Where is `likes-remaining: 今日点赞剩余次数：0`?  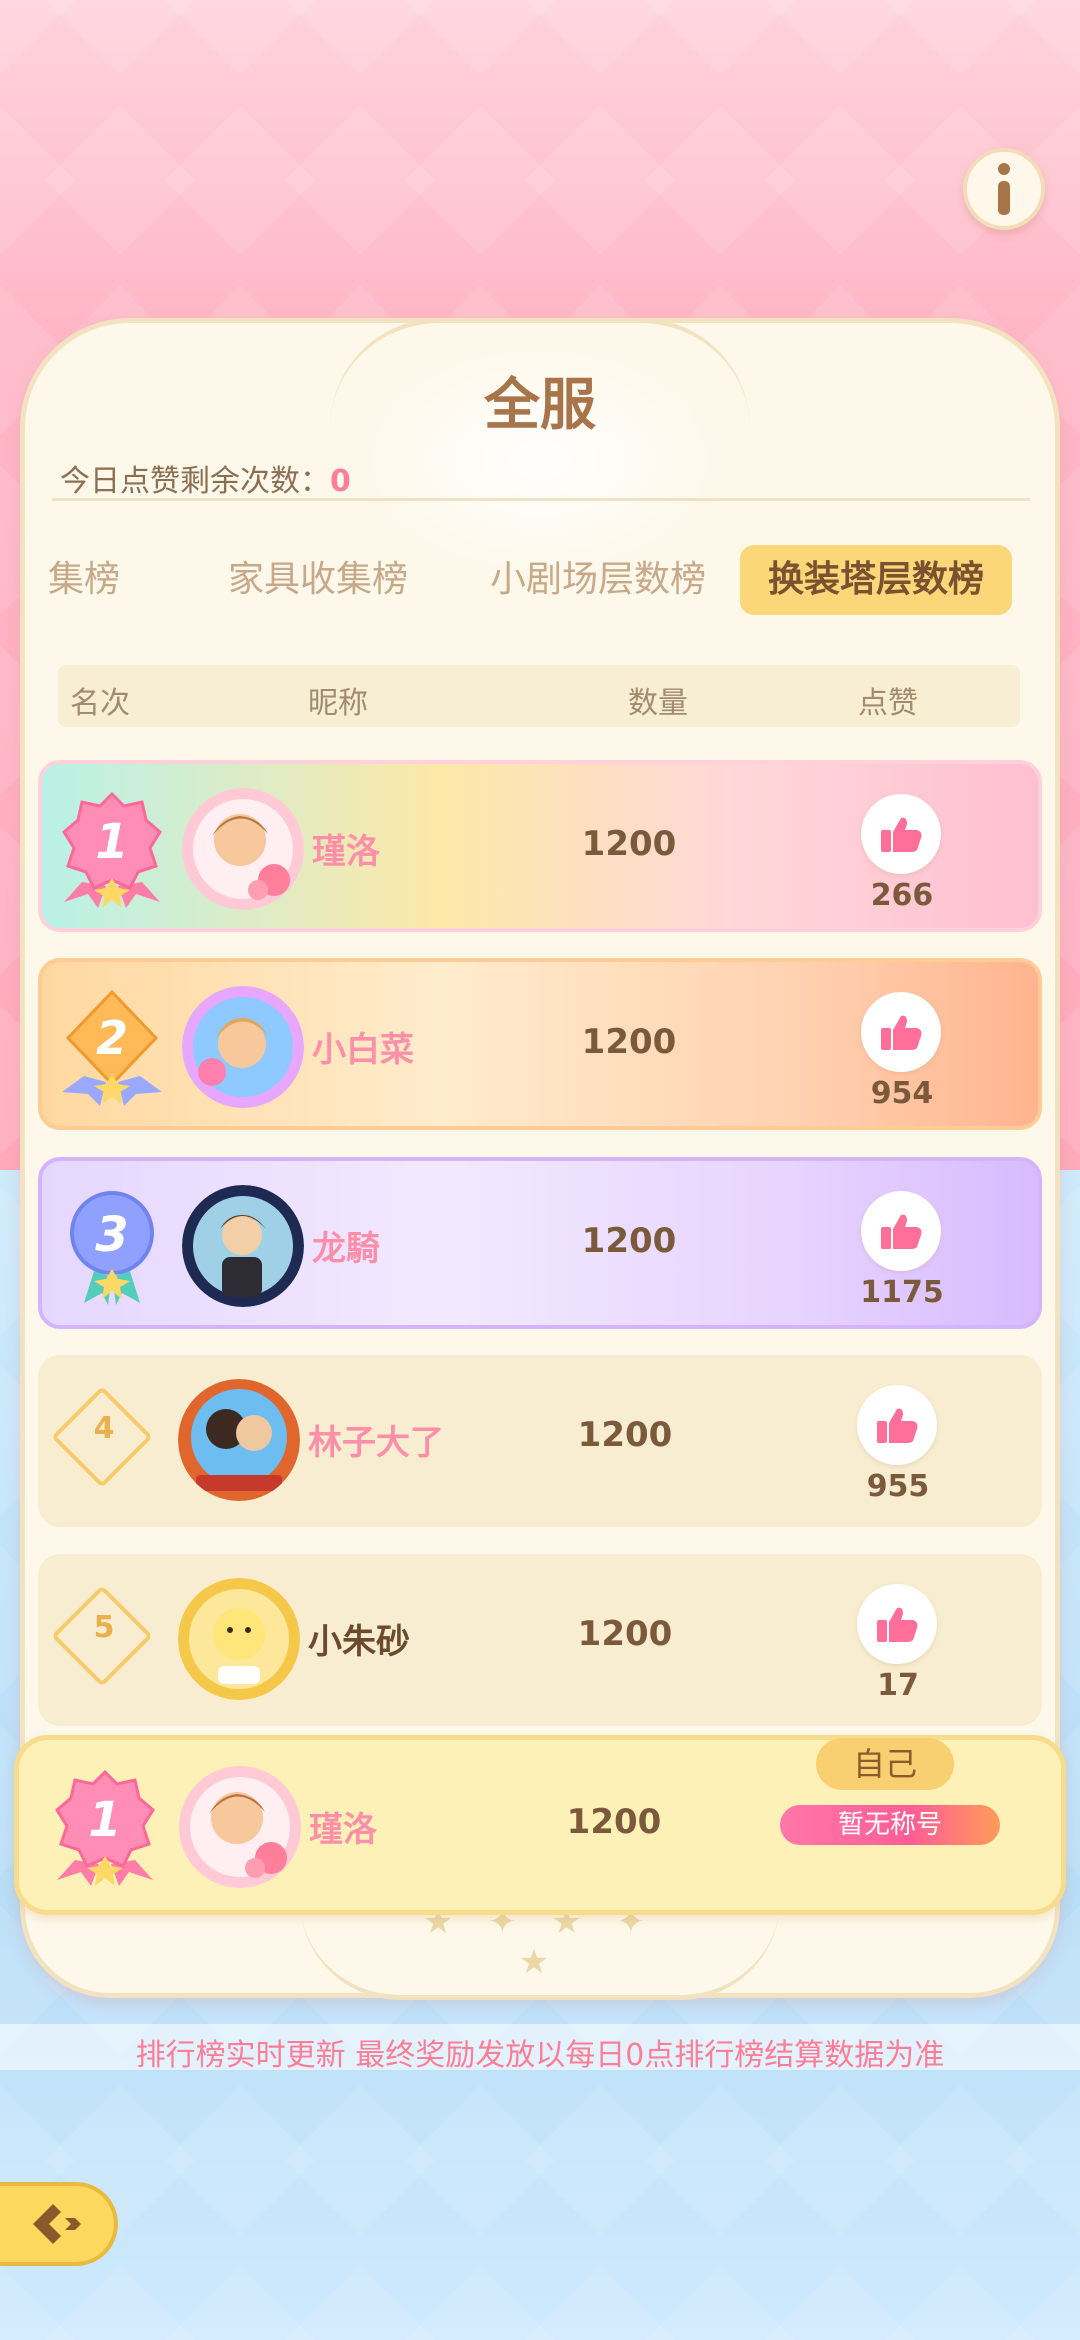
likes-remaining: 今日点赞剩余次数：0 is located at coordinates (205, 478).